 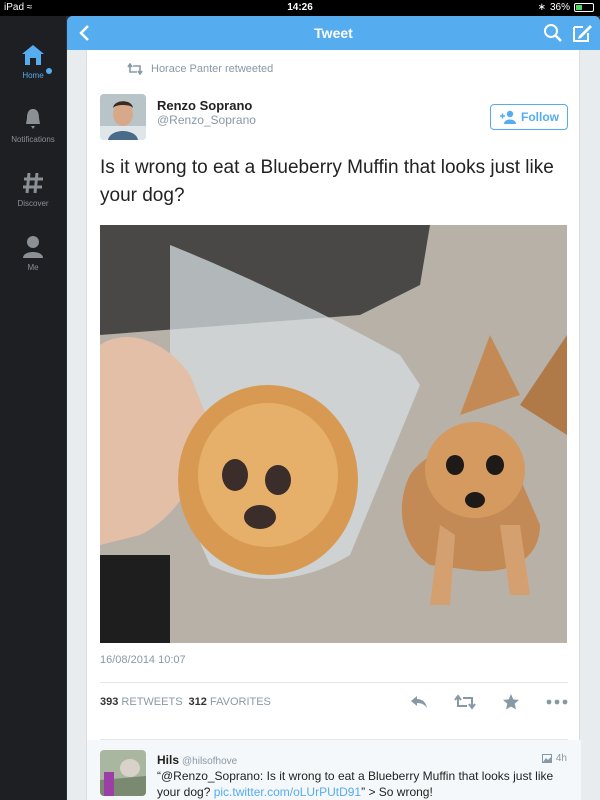 I want to click on media-icon, so click(x=546, y=758).